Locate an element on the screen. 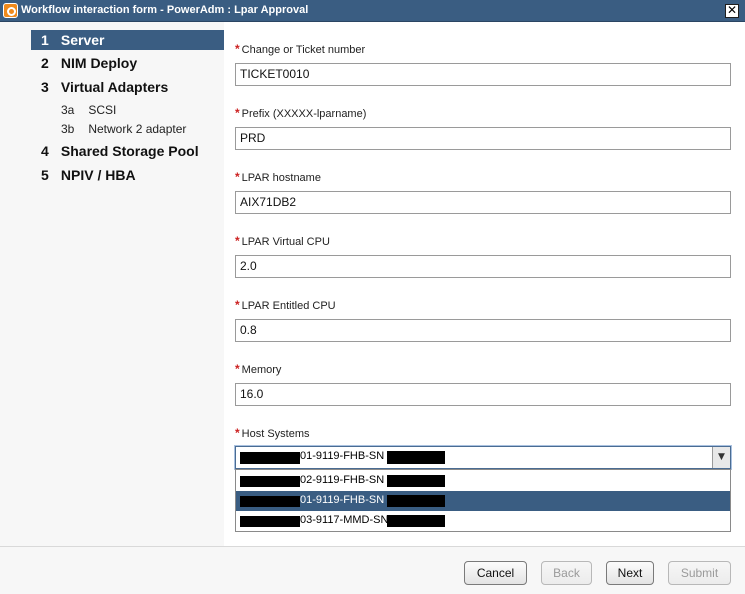  close-button: ✕ is located at coordinates (732, 11).